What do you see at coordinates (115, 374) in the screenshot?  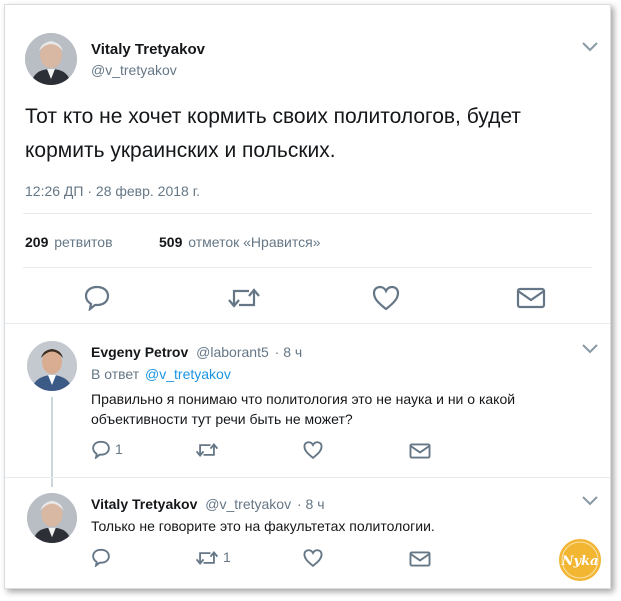 I see `reply-to-prefix: В ответ` at bounding box center [115, 374].